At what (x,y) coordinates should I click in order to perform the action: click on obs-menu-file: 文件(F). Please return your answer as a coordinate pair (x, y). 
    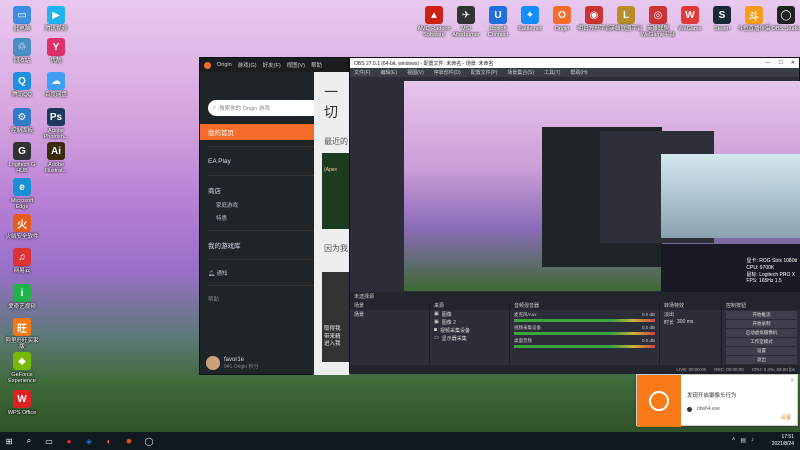
    Looking at the image, I should click on (362, 72).